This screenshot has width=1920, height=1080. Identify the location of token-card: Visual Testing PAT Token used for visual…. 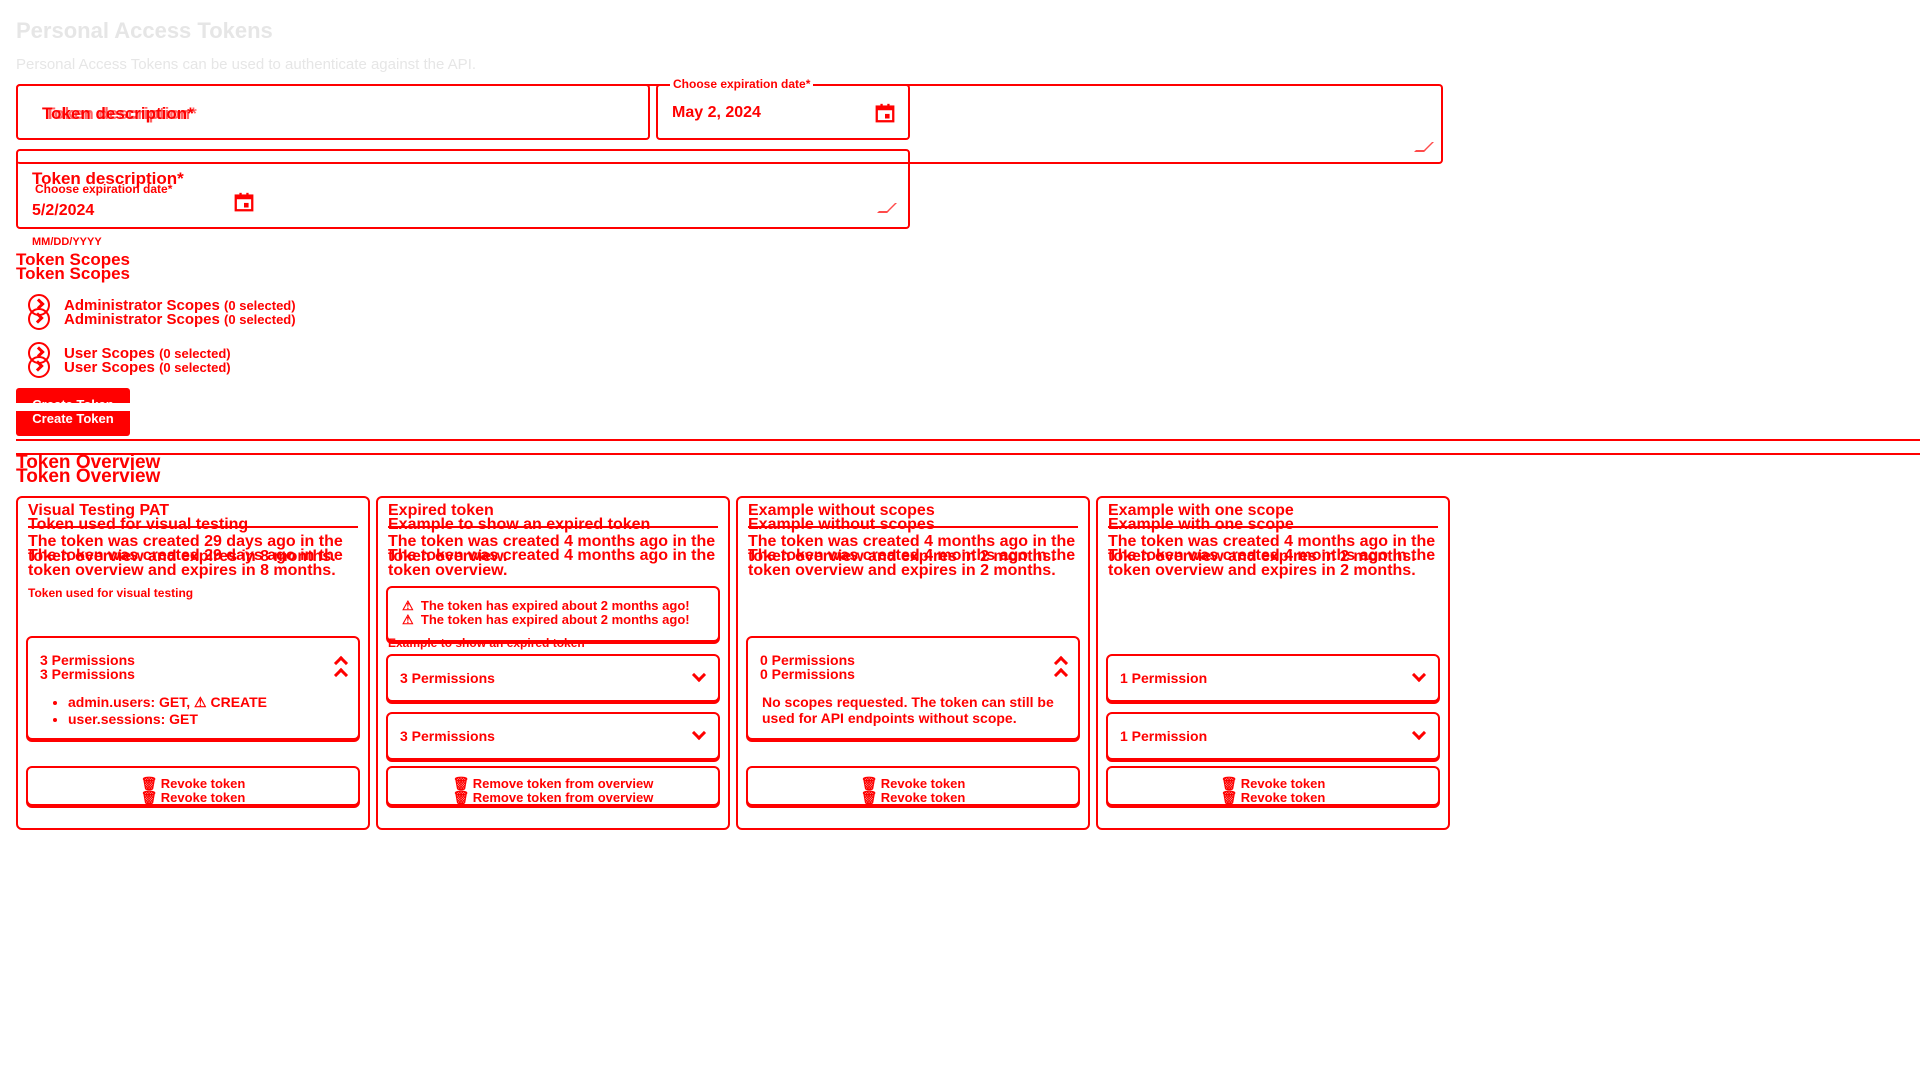
(193, 663).